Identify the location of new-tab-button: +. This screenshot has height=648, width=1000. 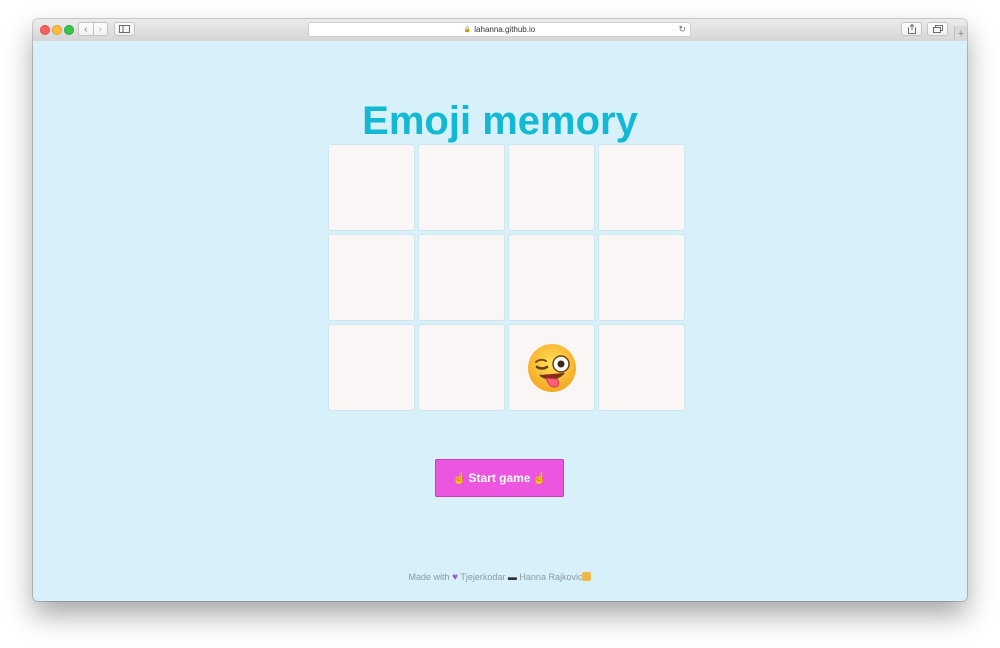
(960, 33).